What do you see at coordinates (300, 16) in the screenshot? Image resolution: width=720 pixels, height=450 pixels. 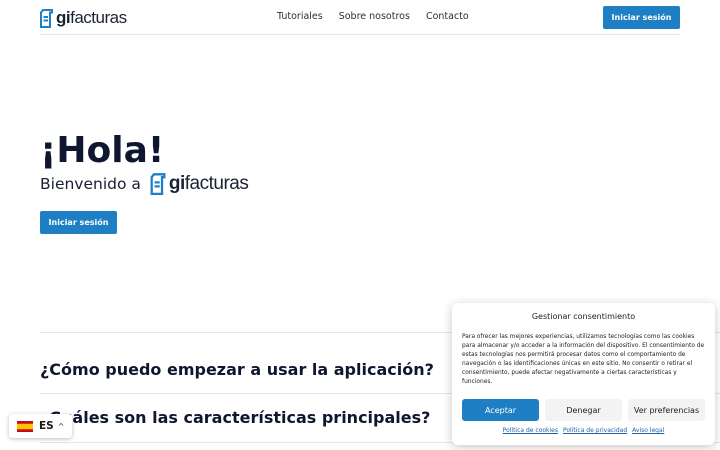 I see `nav-tutoriales: Tutoriales` at bounding box center [300, 16].